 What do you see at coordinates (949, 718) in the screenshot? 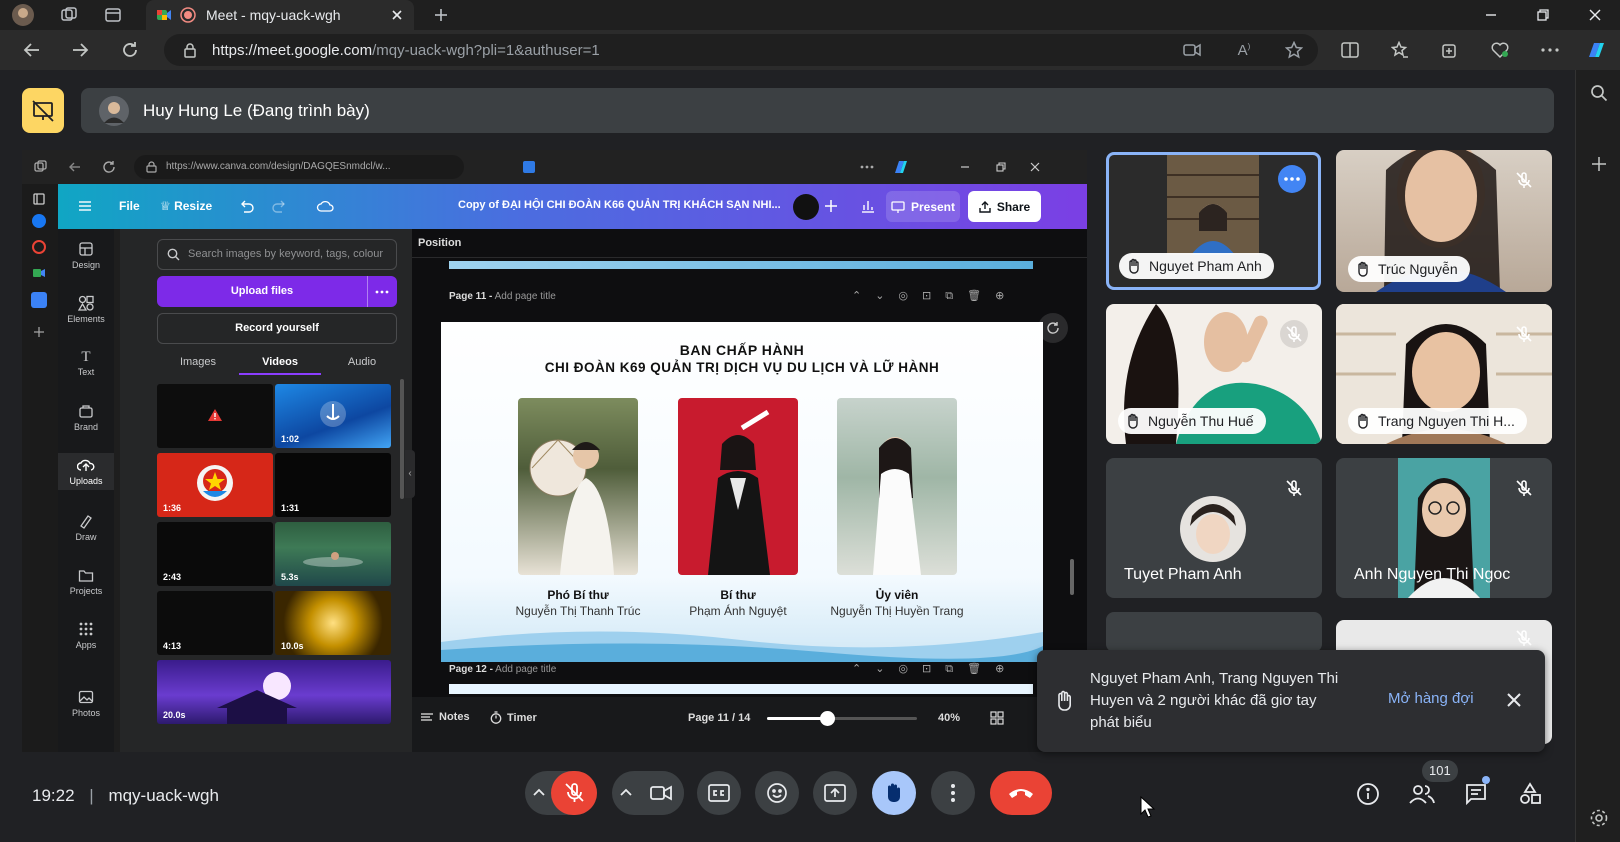
I see `canva-zoom-value: 40%` at bounding box center [949, 718].